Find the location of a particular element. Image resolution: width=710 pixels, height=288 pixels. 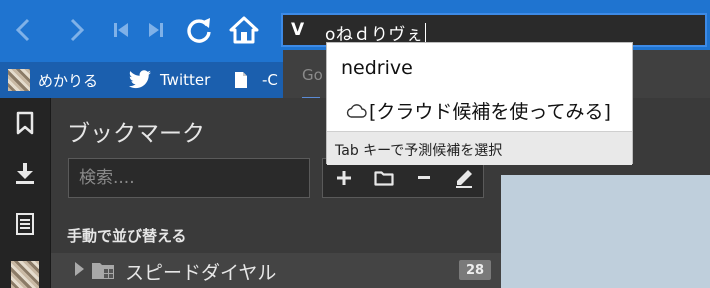

forward-button is located at coordinates (76, 30).